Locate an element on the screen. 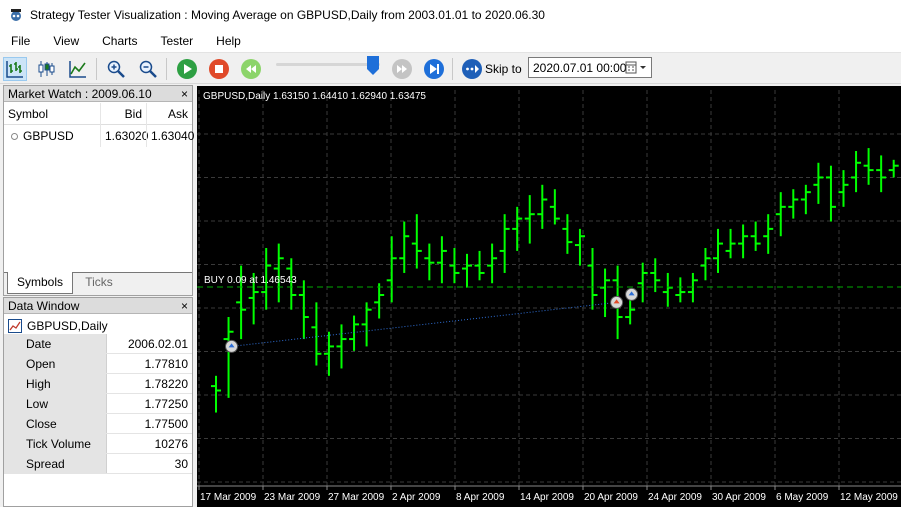  menu-file: File is located at coordinates (21, 41).